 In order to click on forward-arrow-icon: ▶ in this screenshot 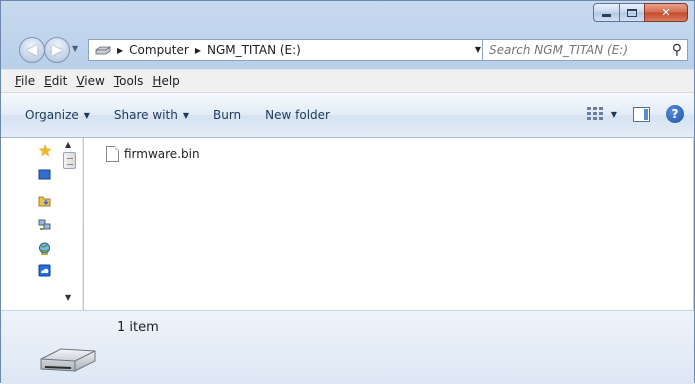, I will do `click(57, 50)`.